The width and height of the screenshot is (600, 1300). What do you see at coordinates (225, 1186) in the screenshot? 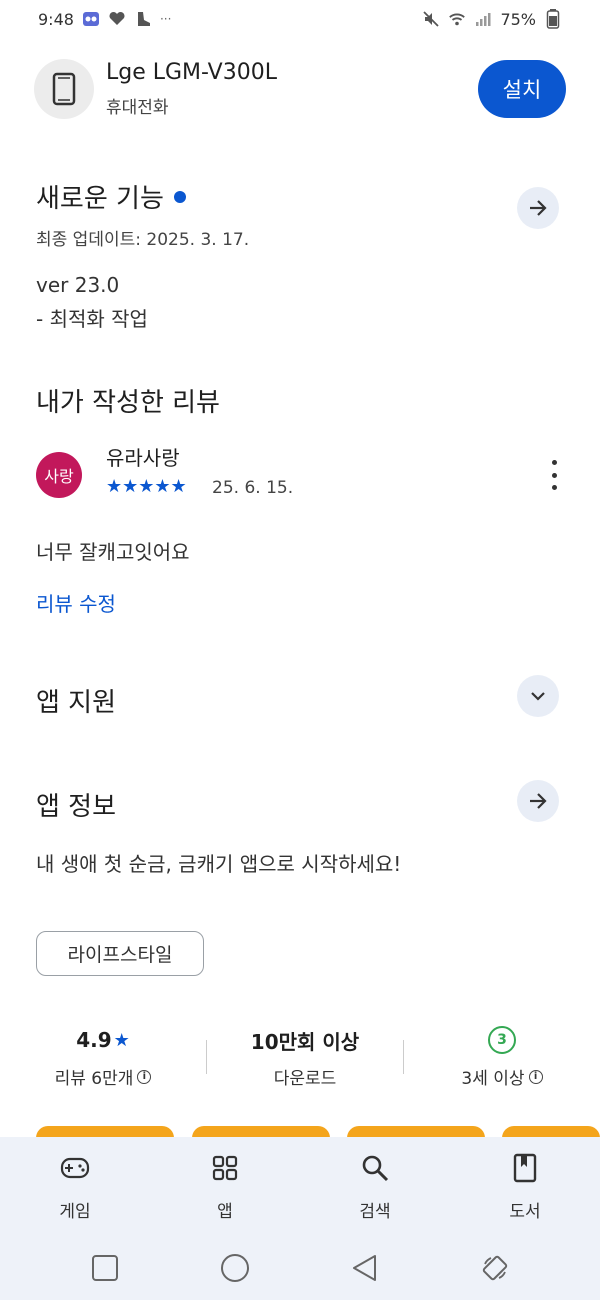
I see `nav-apps: 앱` at bounding box center [225, 1186].